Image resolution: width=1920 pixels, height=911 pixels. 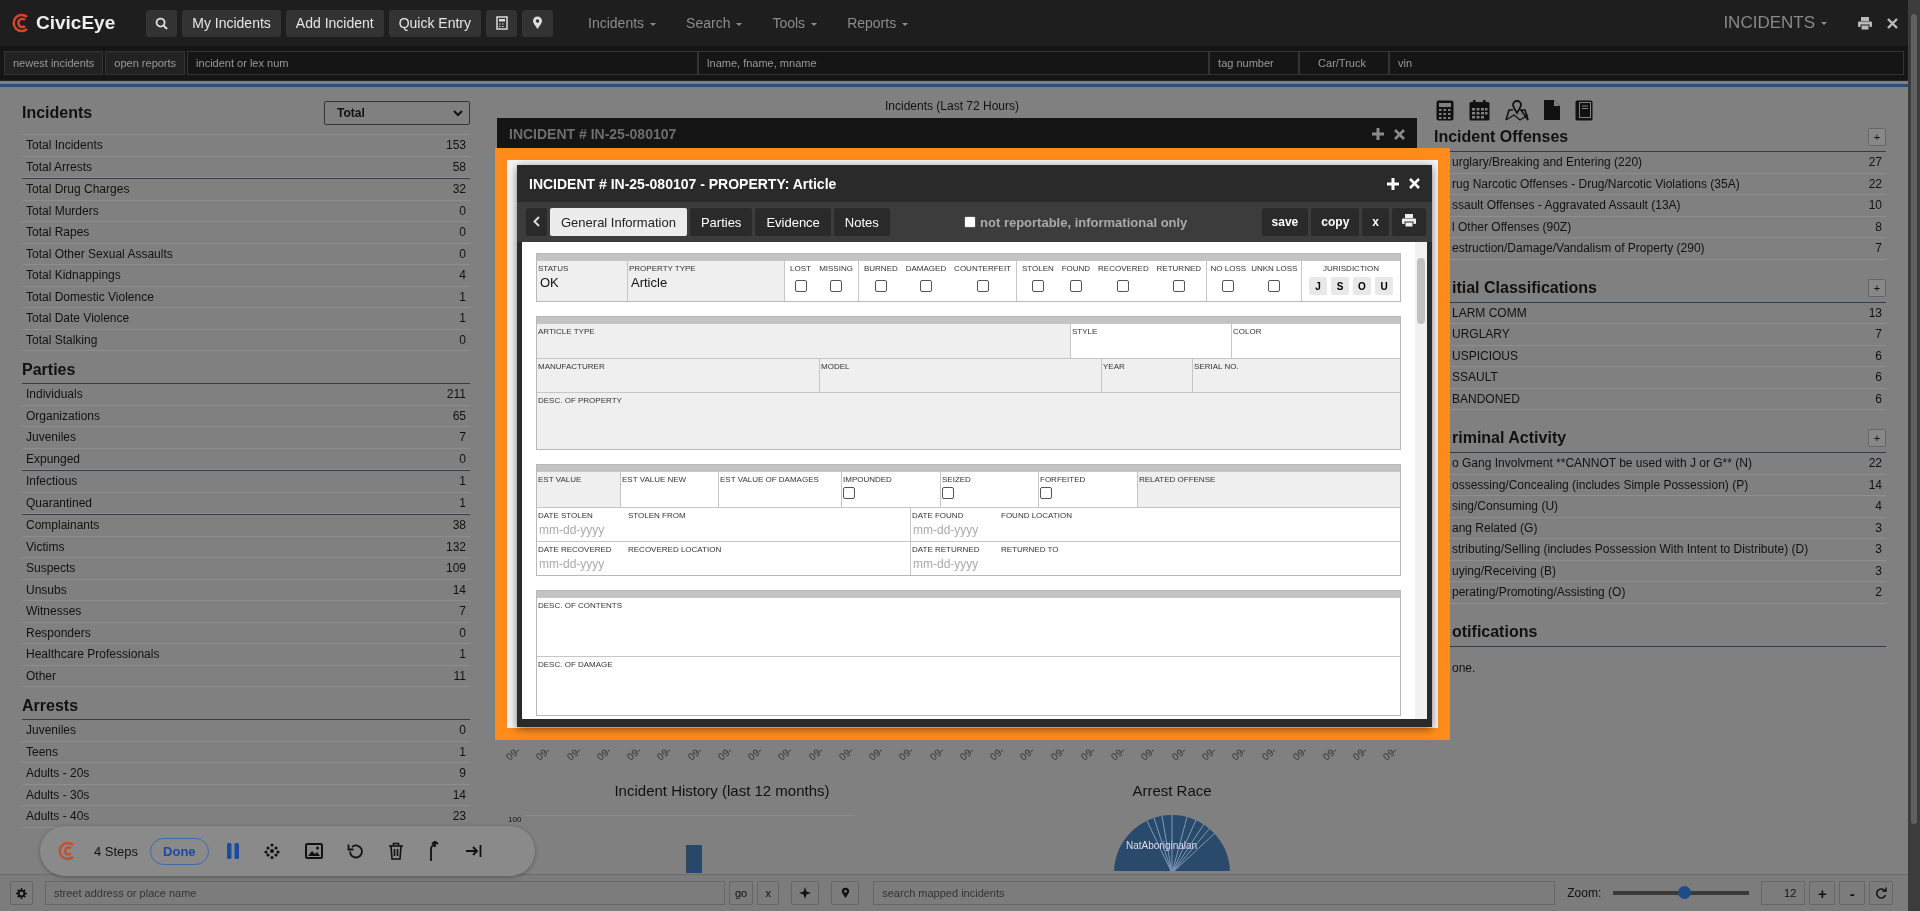 I want to click on zoom-out-button: -, so click(x=1852, y=893).